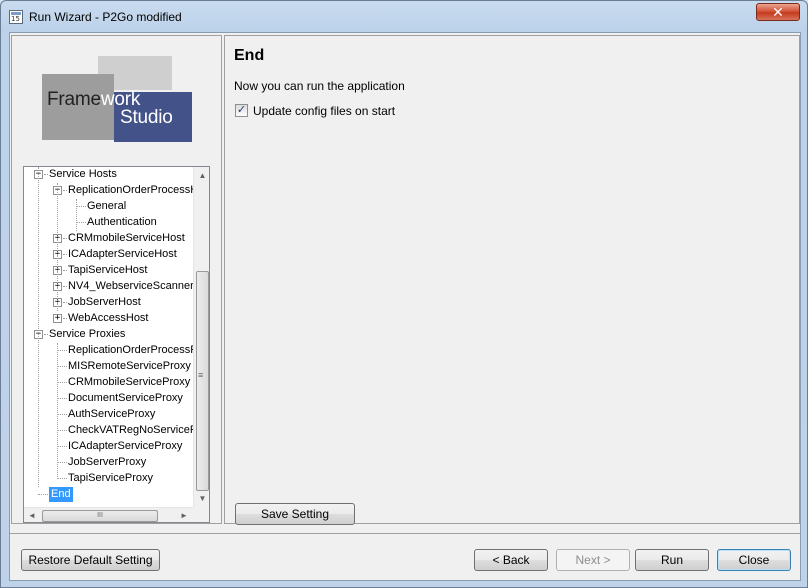  I want to click on scroll-up-arrow-icon: ▲, so click(201, 175).